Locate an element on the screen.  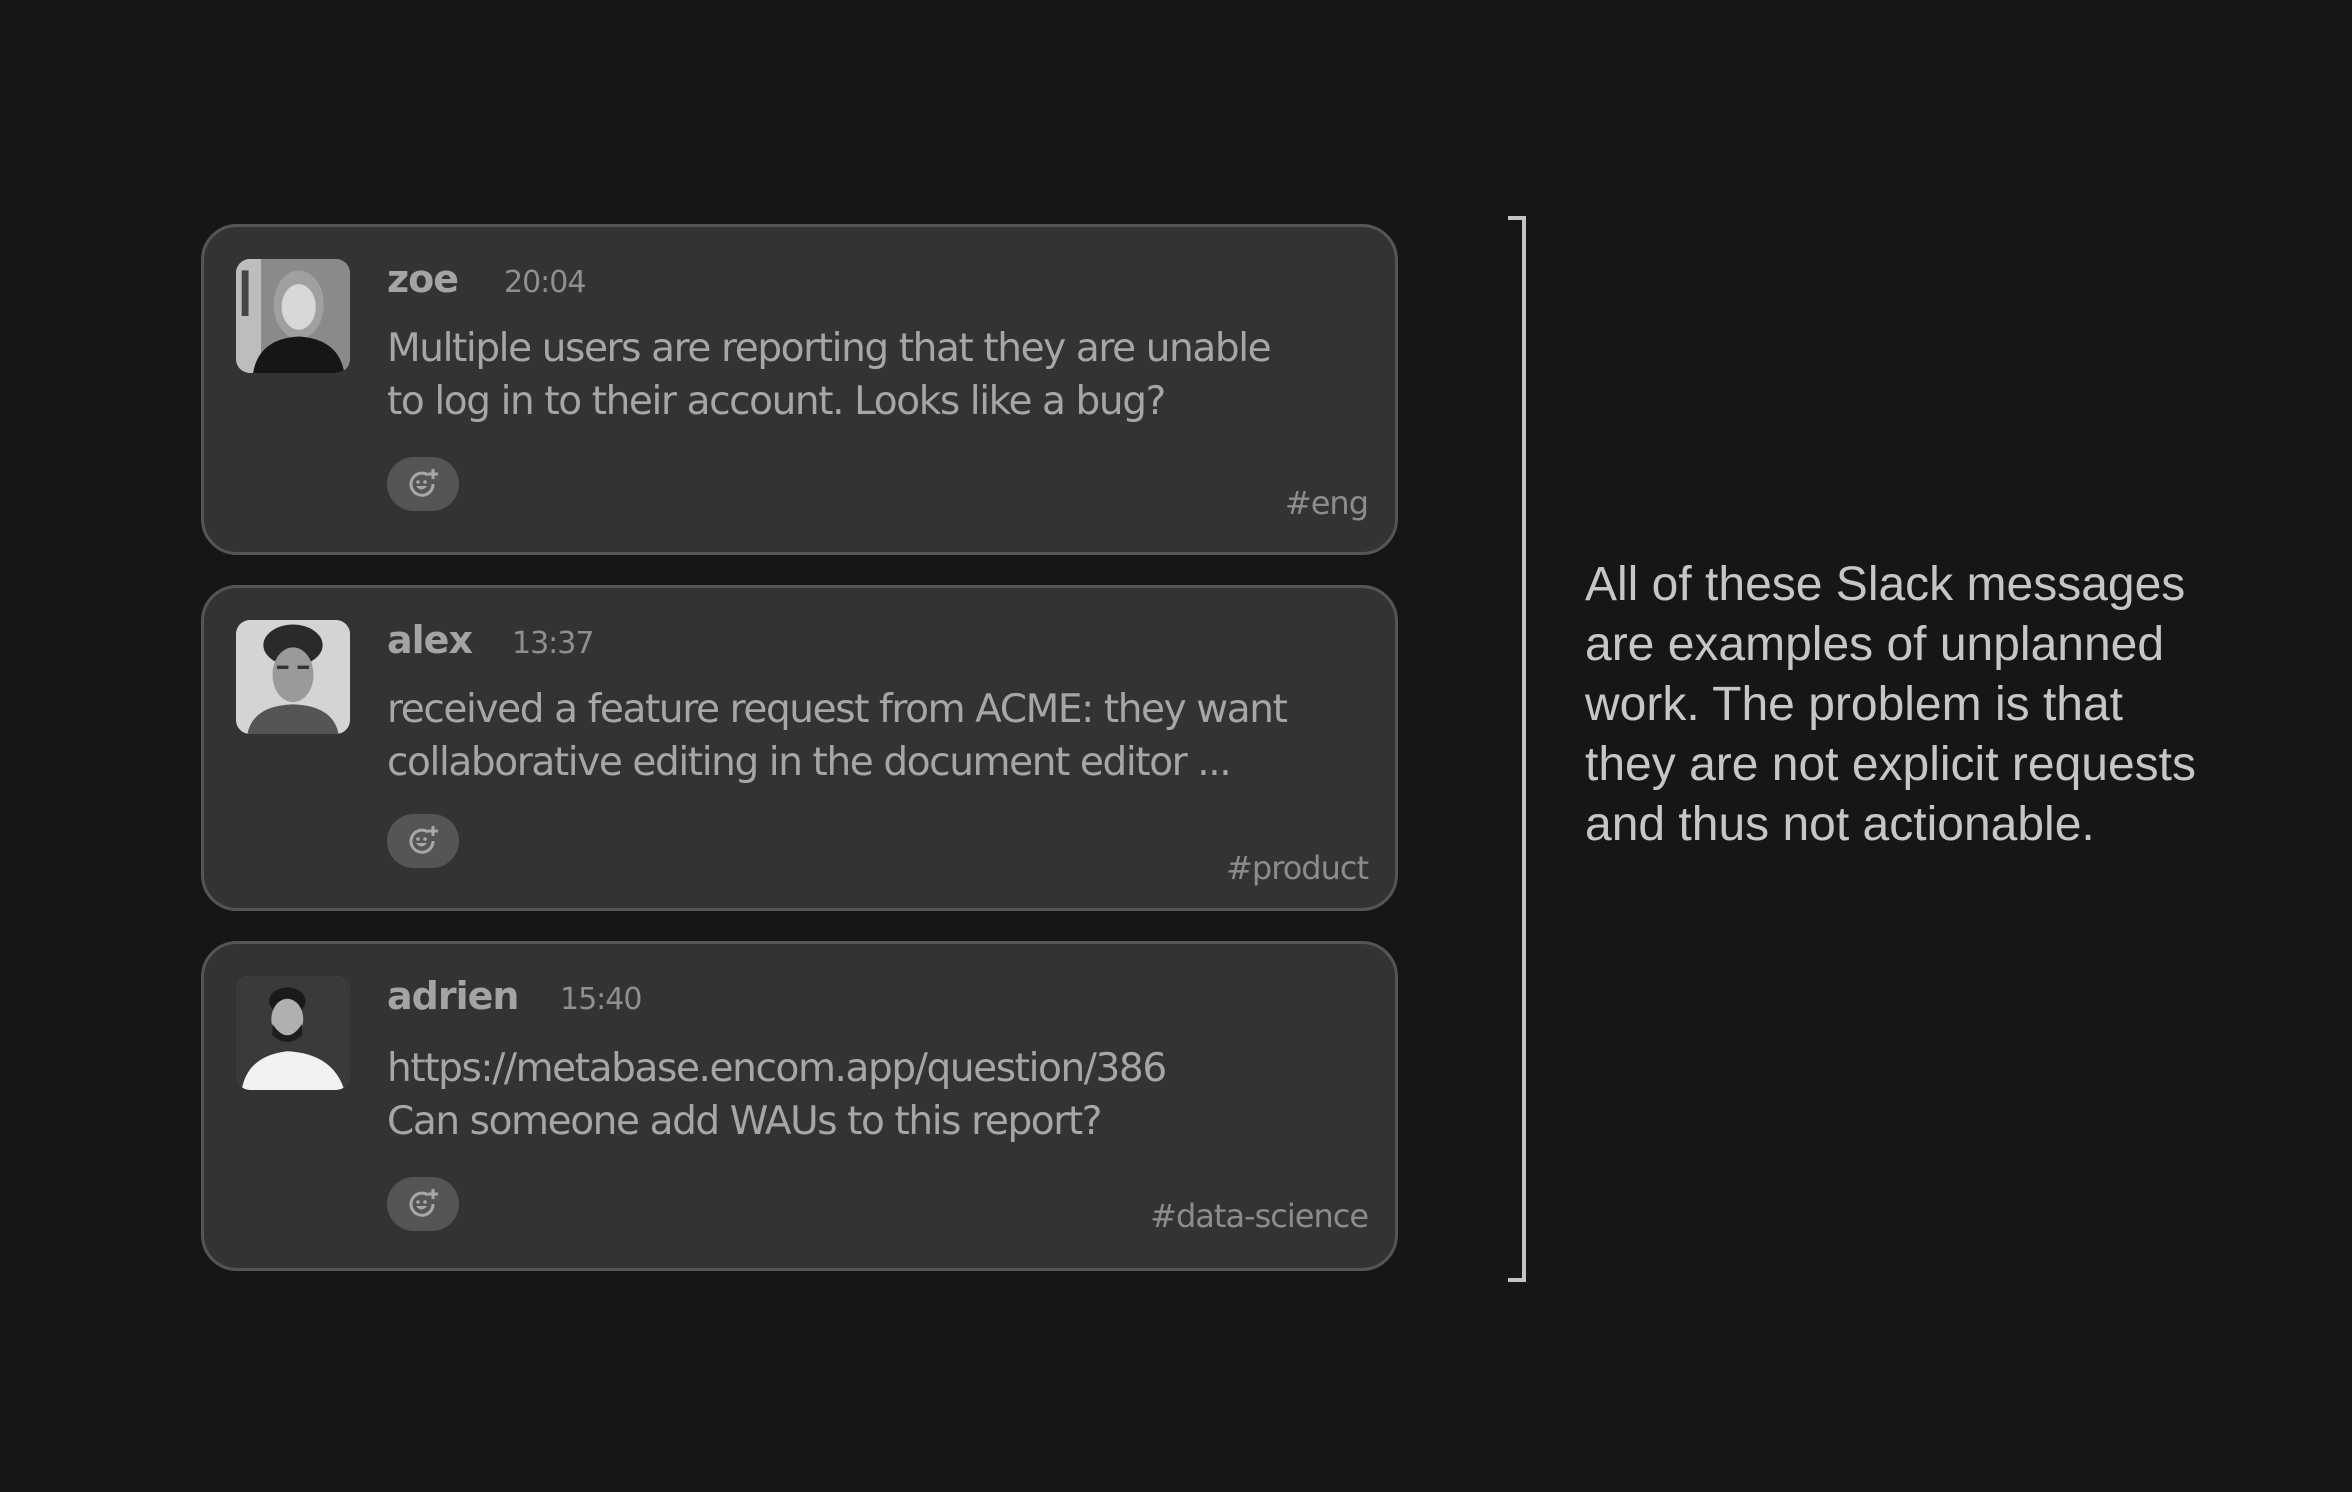
channel-tag: #data-science is located at coordinates (1259, 1216).